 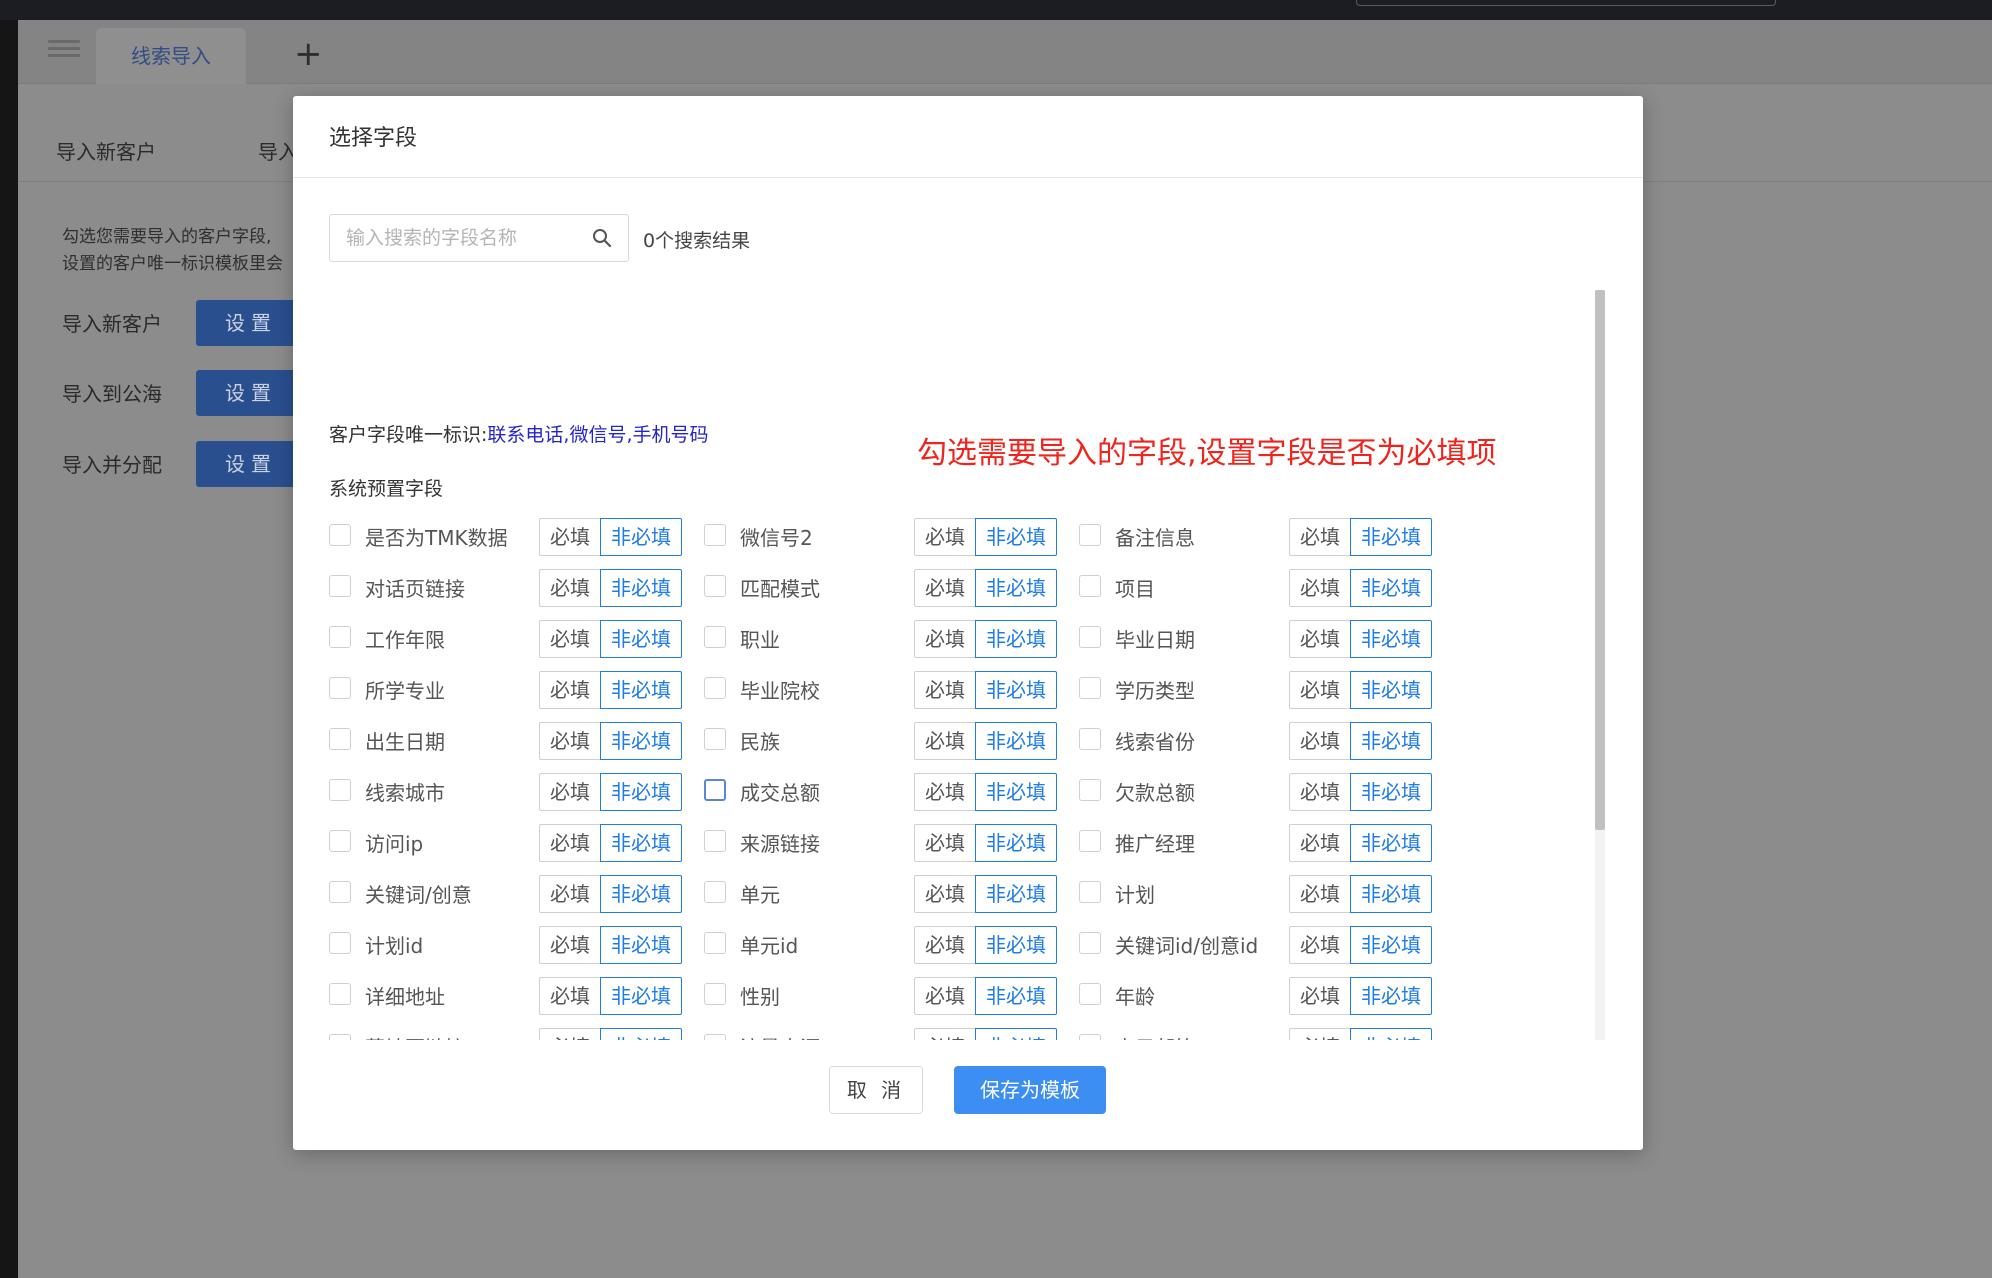 What do you see at coordinates (251, 323) in the screenshot?
I see `set-button-import-new: 设置` at bounding box center [251, 323].